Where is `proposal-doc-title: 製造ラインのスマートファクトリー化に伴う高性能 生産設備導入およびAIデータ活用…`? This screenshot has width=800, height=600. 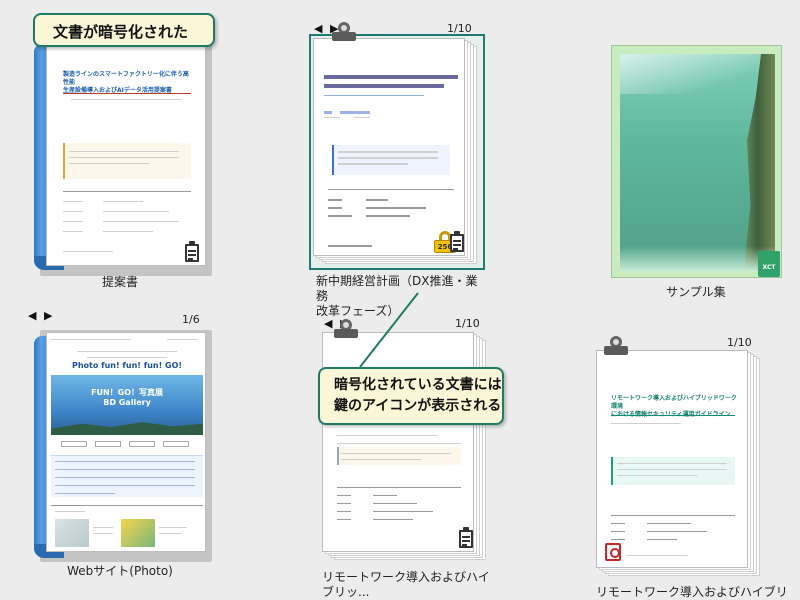 proposal-doc-title: 製造ラインのスマートファクトリー化に伴う高性能 生産設備導入およびAIデータ活用… is located at coordinates (126, 82).